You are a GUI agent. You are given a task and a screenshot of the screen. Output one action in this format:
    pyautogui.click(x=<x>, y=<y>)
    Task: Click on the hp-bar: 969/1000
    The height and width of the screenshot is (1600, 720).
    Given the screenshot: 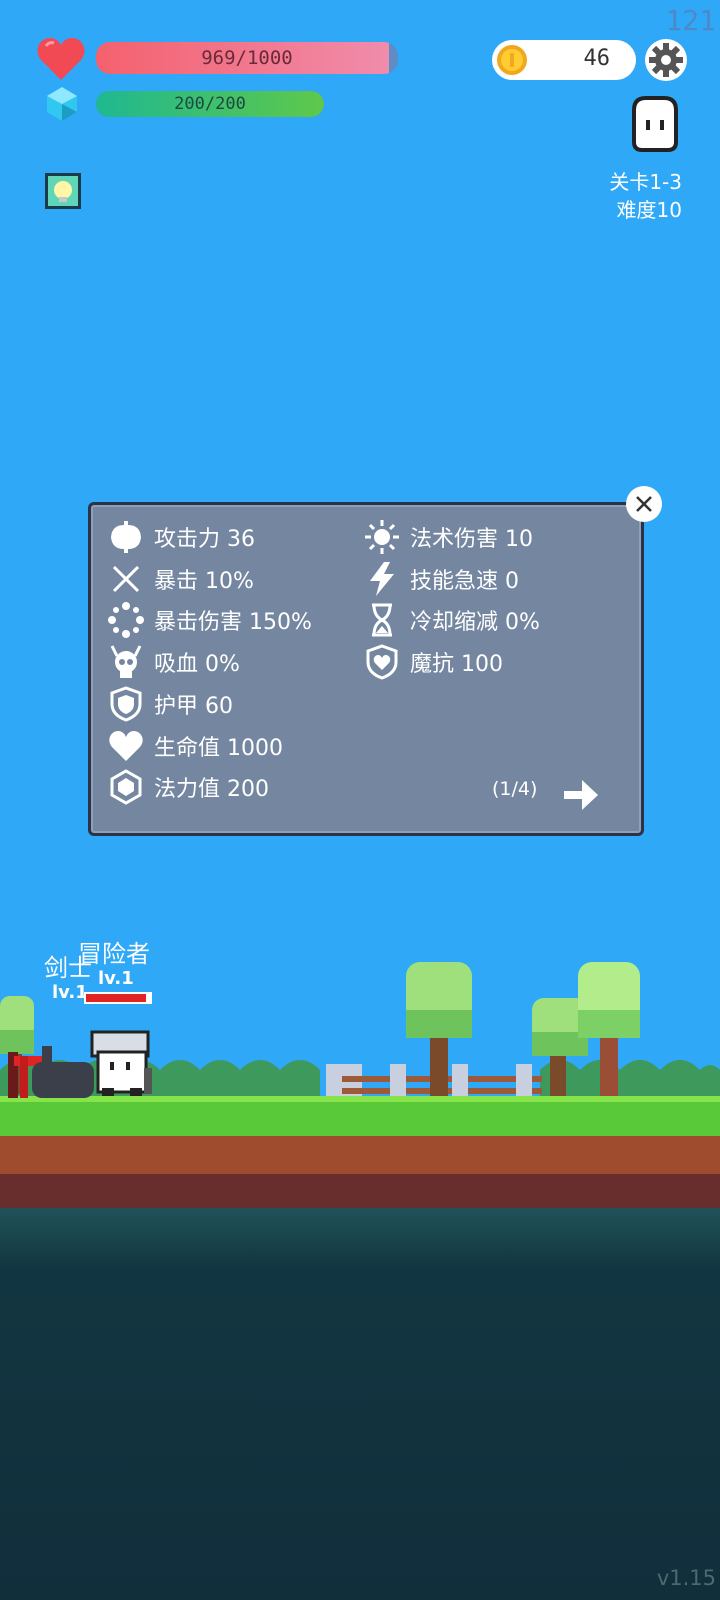 What is the action you would take?
    pyautogui.click(x=247, y=58)
    